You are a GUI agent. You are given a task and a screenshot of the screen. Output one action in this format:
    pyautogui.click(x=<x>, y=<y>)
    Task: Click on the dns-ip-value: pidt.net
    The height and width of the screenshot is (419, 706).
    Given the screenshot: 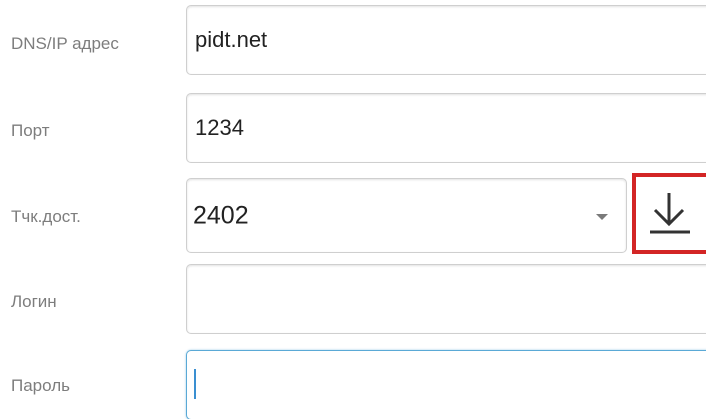 What is the action you would take?
    pyautogui.click(x=231, y=39)
    